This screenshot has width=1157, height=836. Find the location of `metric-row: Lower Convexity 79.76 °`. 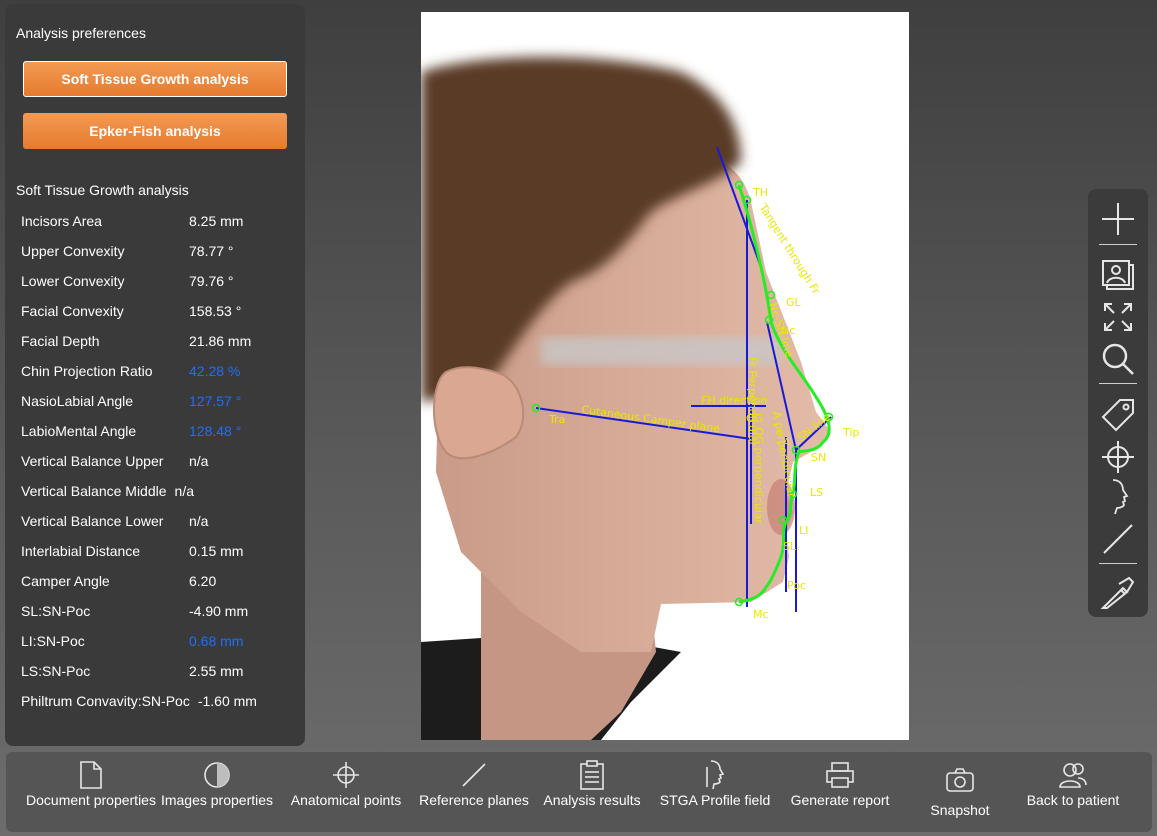

metric-row: Lower Convexity 79.76 ° is located at coordinates (127, 281).